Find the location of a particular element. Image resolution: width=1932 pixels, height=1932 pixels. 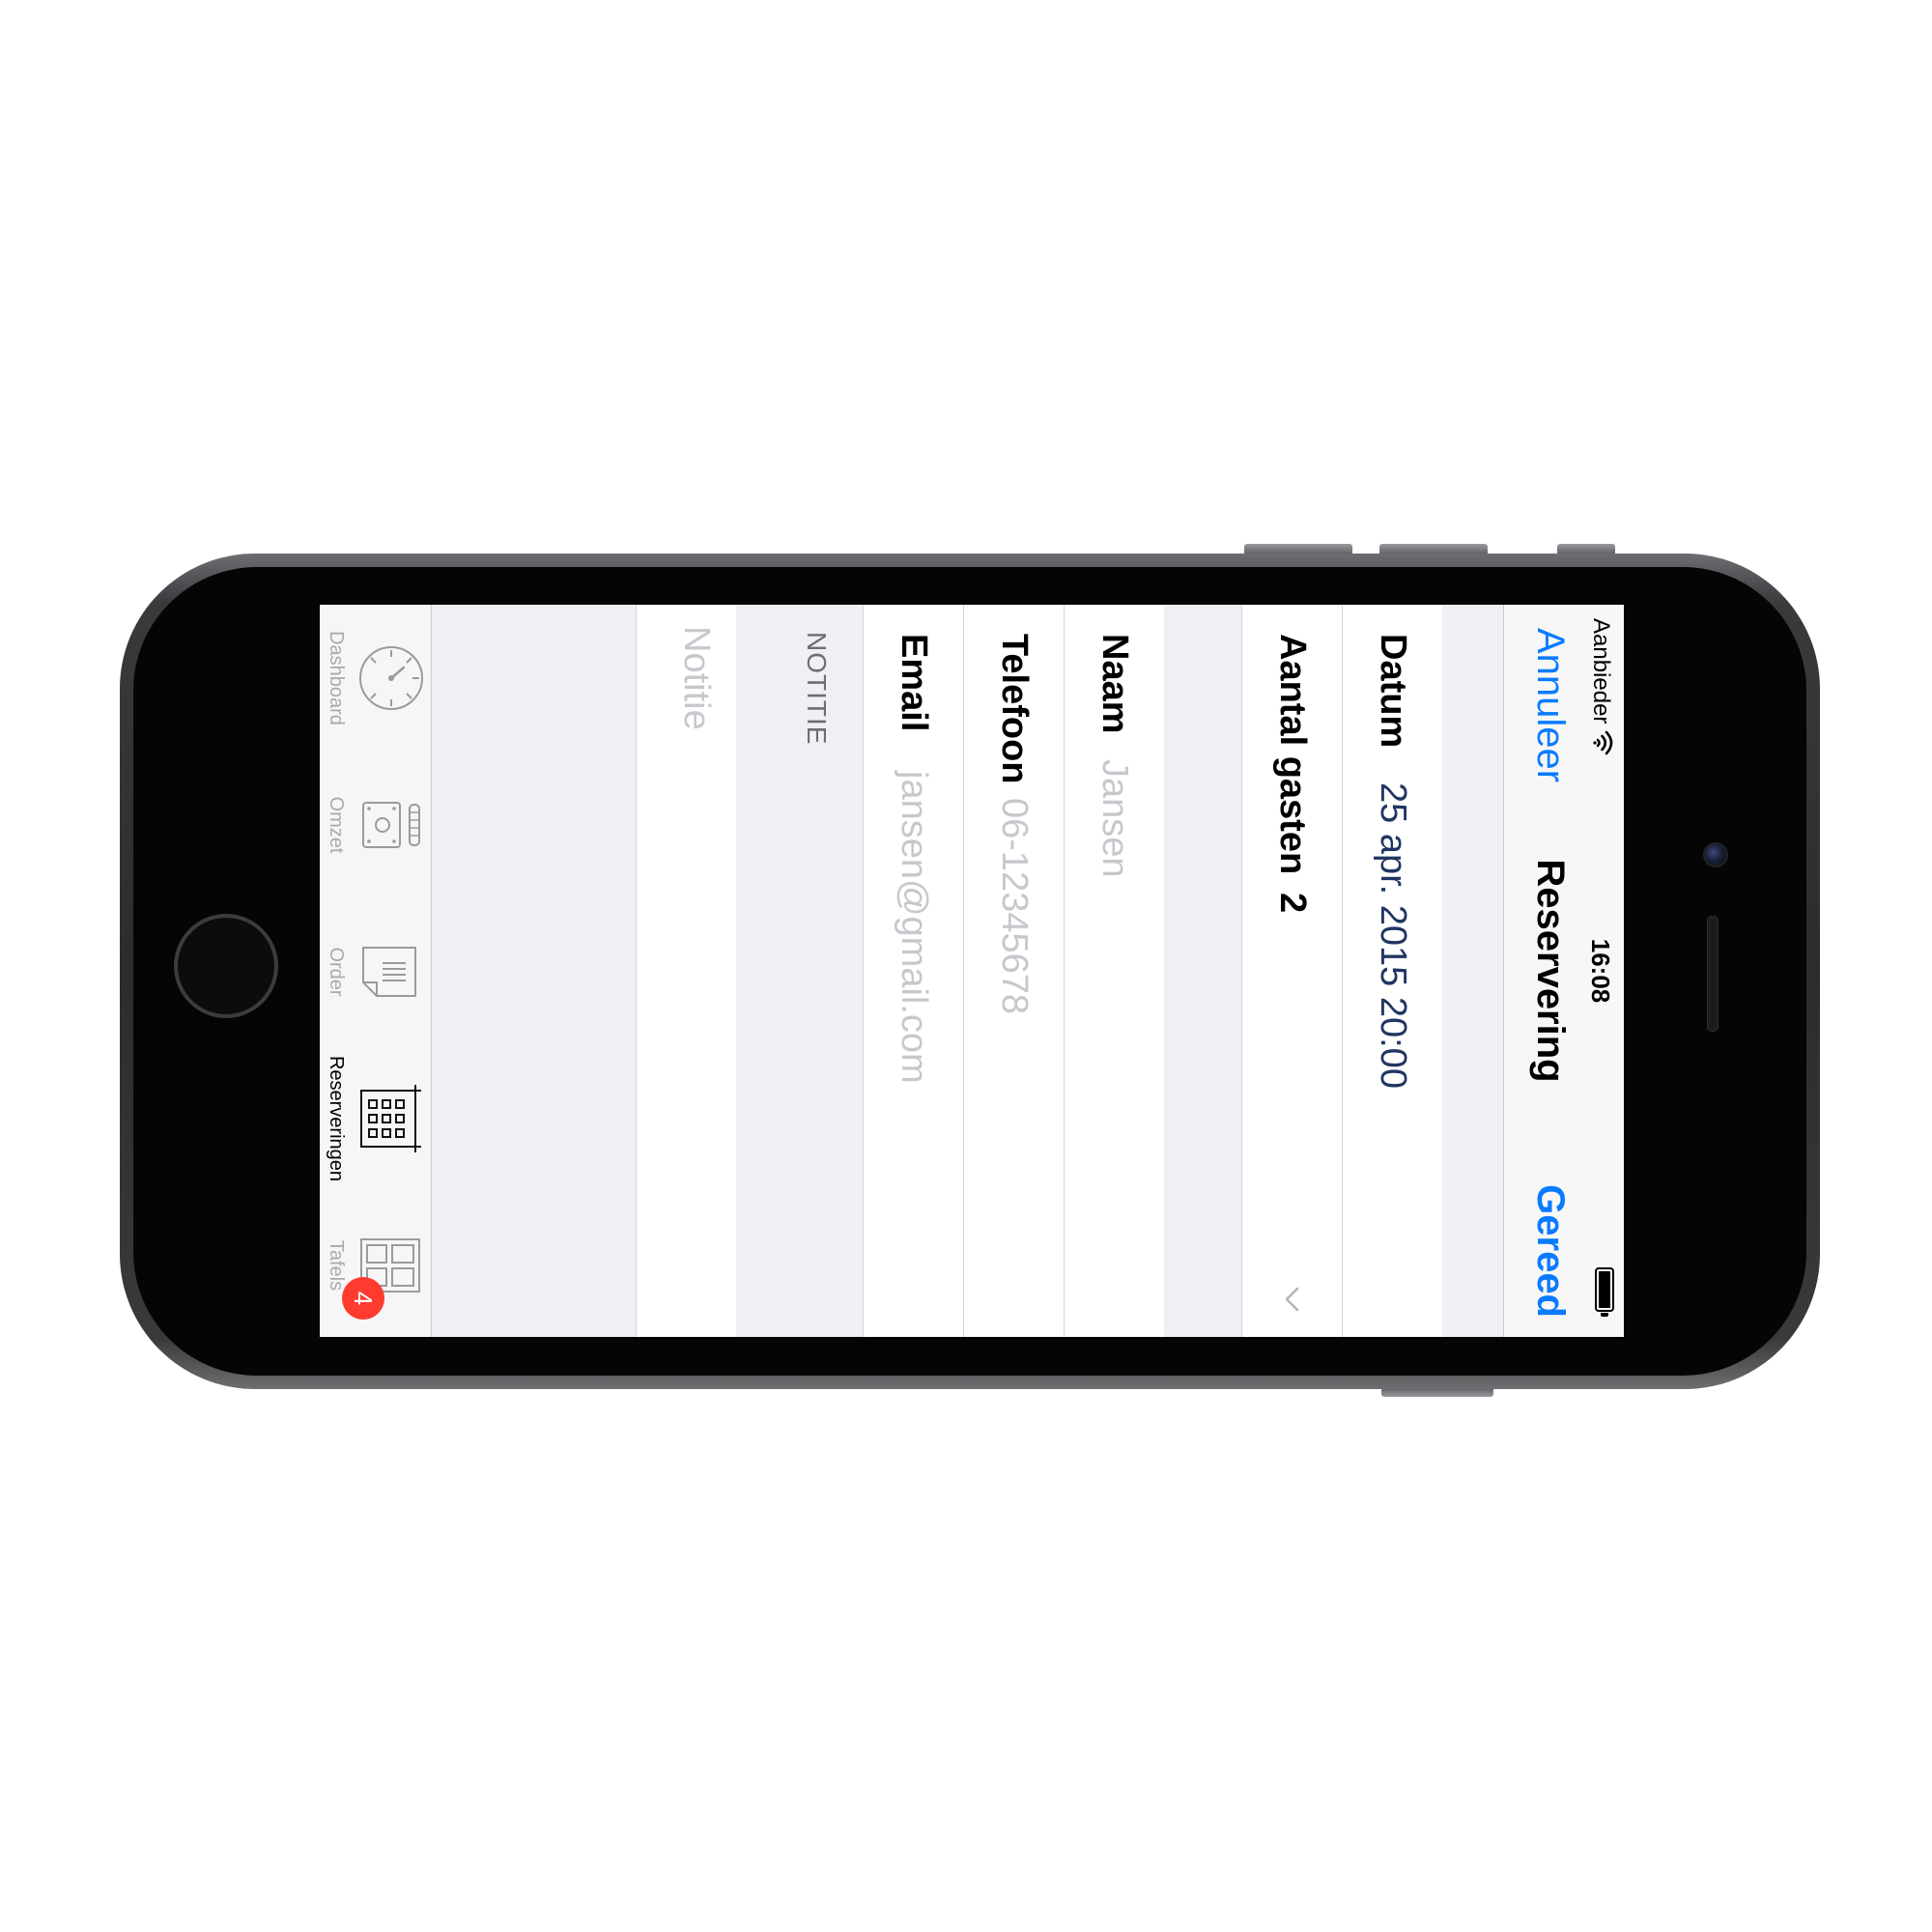

notes-section-header: NOTITIE is located at coordinates (817, 689).